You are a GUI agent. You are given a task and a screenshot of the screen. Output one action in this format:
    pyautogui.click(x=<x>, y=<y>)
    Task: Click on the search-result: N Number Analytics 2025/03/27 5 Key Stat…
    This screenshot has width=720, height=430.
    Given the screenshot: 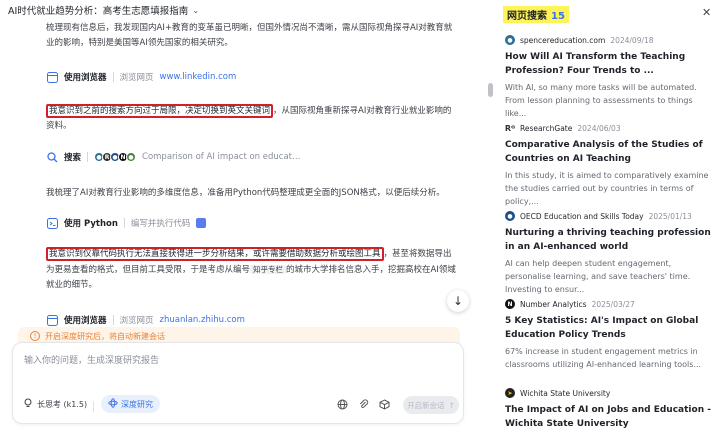 What is the action you would take?
    pyautogui.click(x=610, y=334)
    